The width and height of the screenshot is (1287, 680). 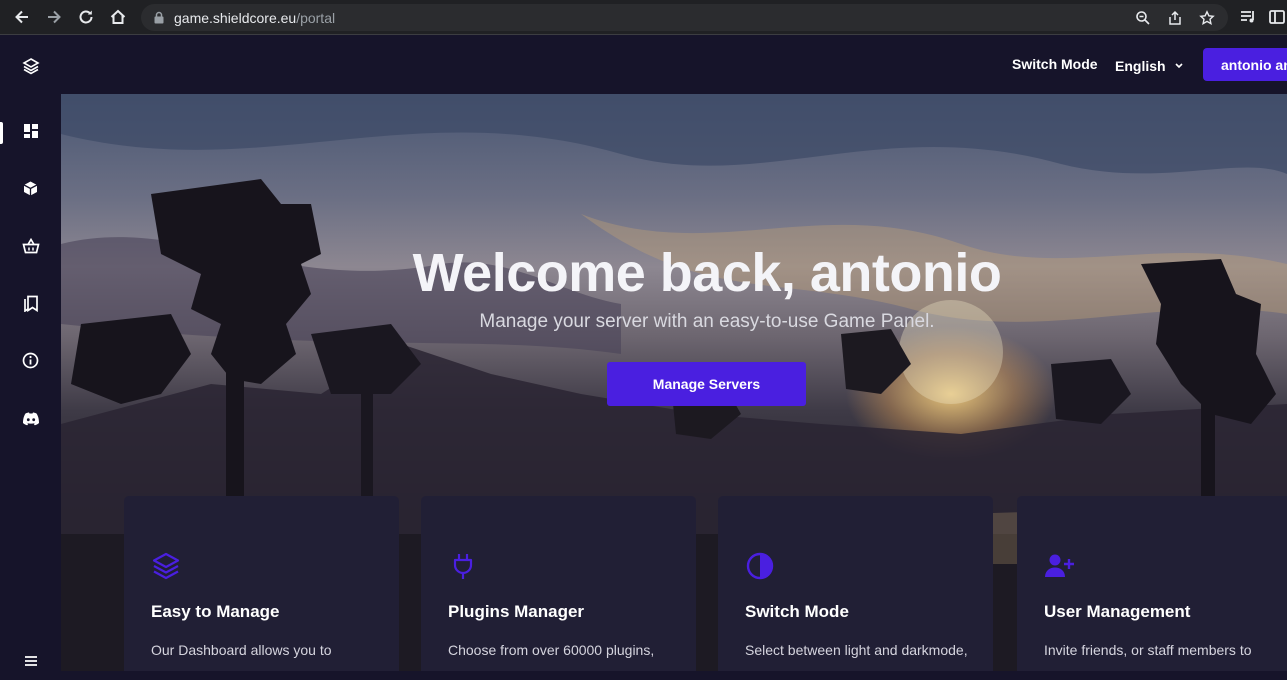 What do you see at coordinates (316, 18) in the screenshot?
I see `url-path: /portal` at bounding box center [316, 18].